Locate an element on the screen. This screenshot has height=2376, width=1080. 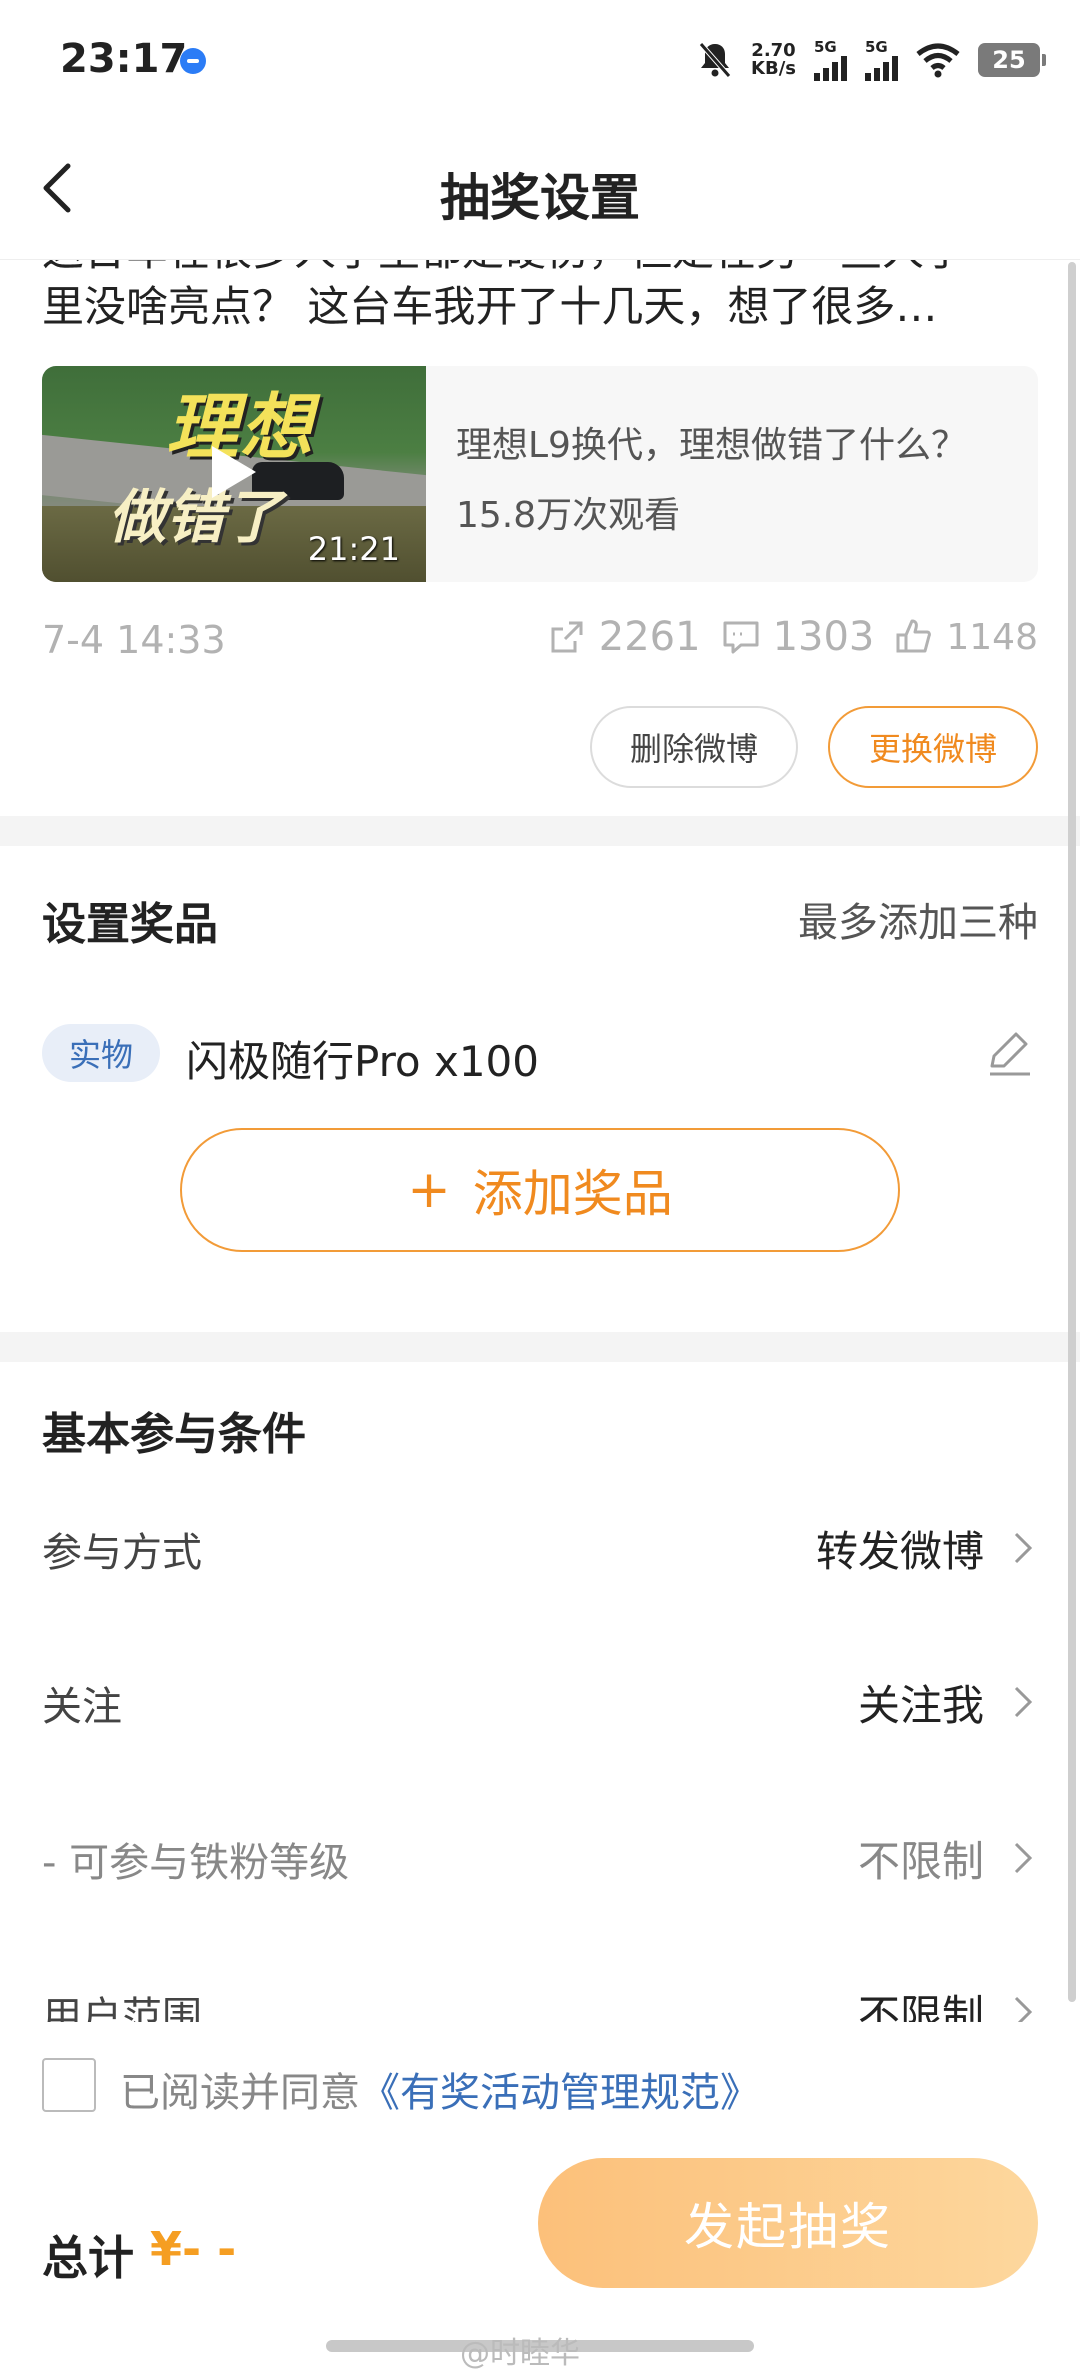
post-actions: 删除微博 更换微博 is located at coordinates (814, 747).